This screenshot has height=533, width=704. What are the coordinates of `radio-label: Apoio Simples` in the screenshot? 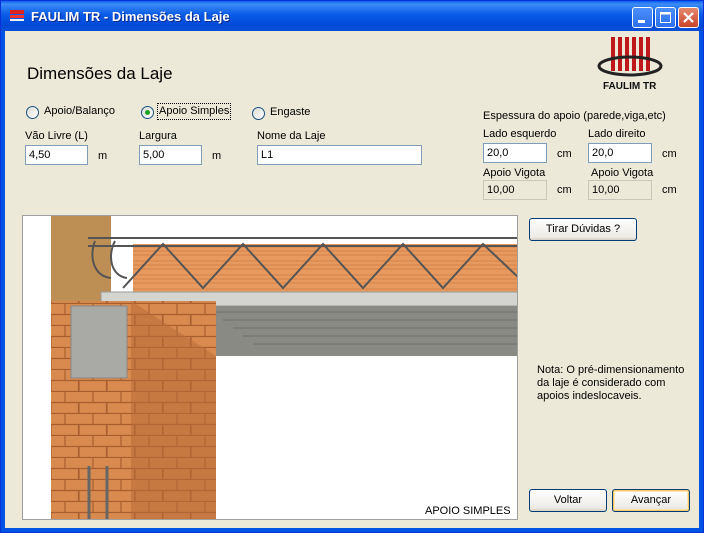 It's located at (194, 111).